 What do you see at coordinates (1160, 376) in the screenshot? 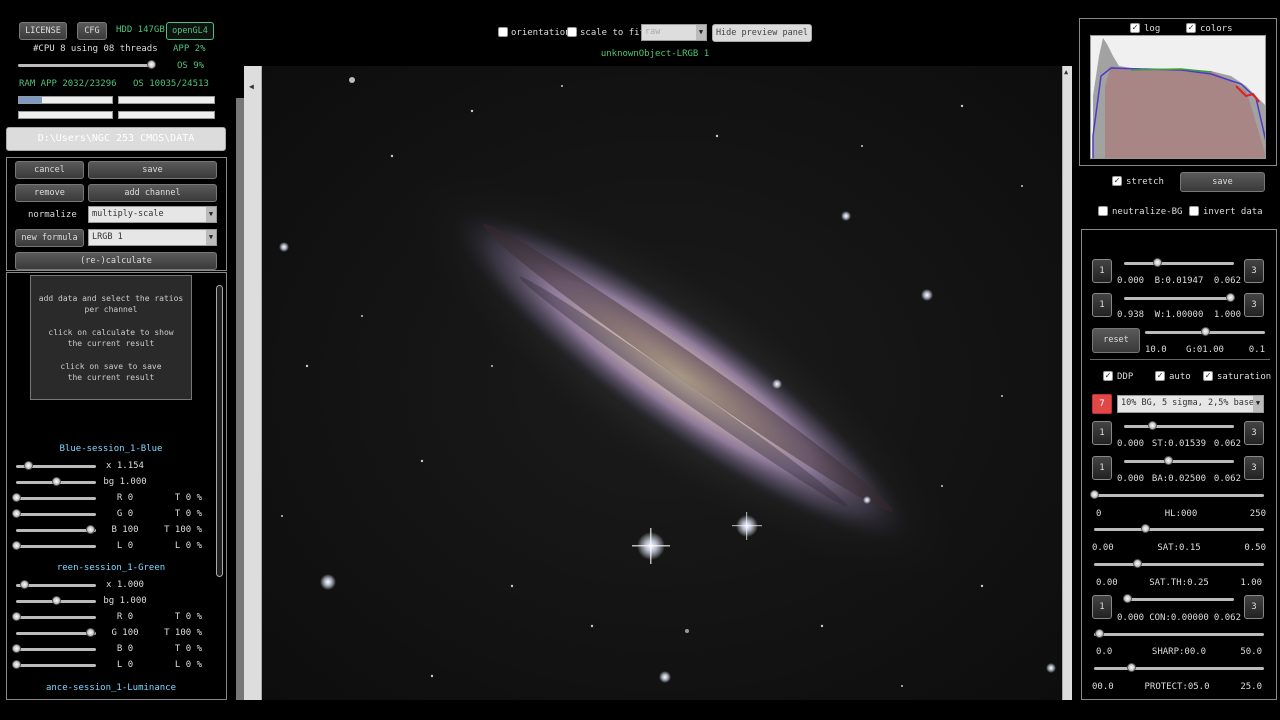
I see `auto-checkbox: ✓` at bounding box center [1160, 376].